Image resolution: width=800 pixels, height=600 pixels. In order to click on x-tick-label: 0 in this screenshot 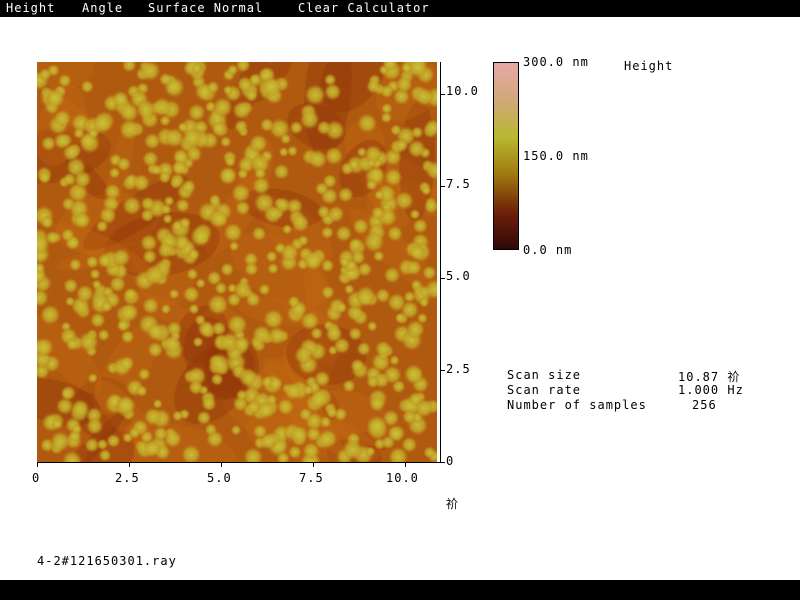, I will do `click(36, 478)`.